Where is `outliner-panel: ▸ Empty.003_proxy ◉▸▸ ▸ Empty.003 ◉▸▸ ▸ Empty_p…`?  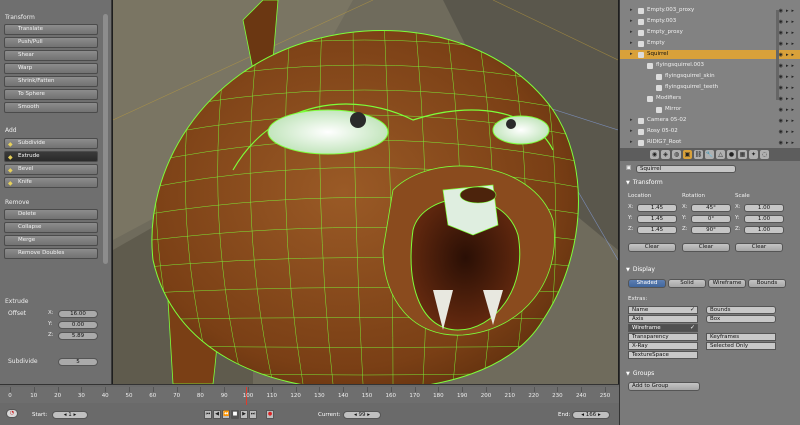
outliner-panel: ▸ Empty.003_proxy ◉▸▸ ▸ Empty.003 ◉▸▸ ▸ Empty_p… is located at coordinates (709, 74).